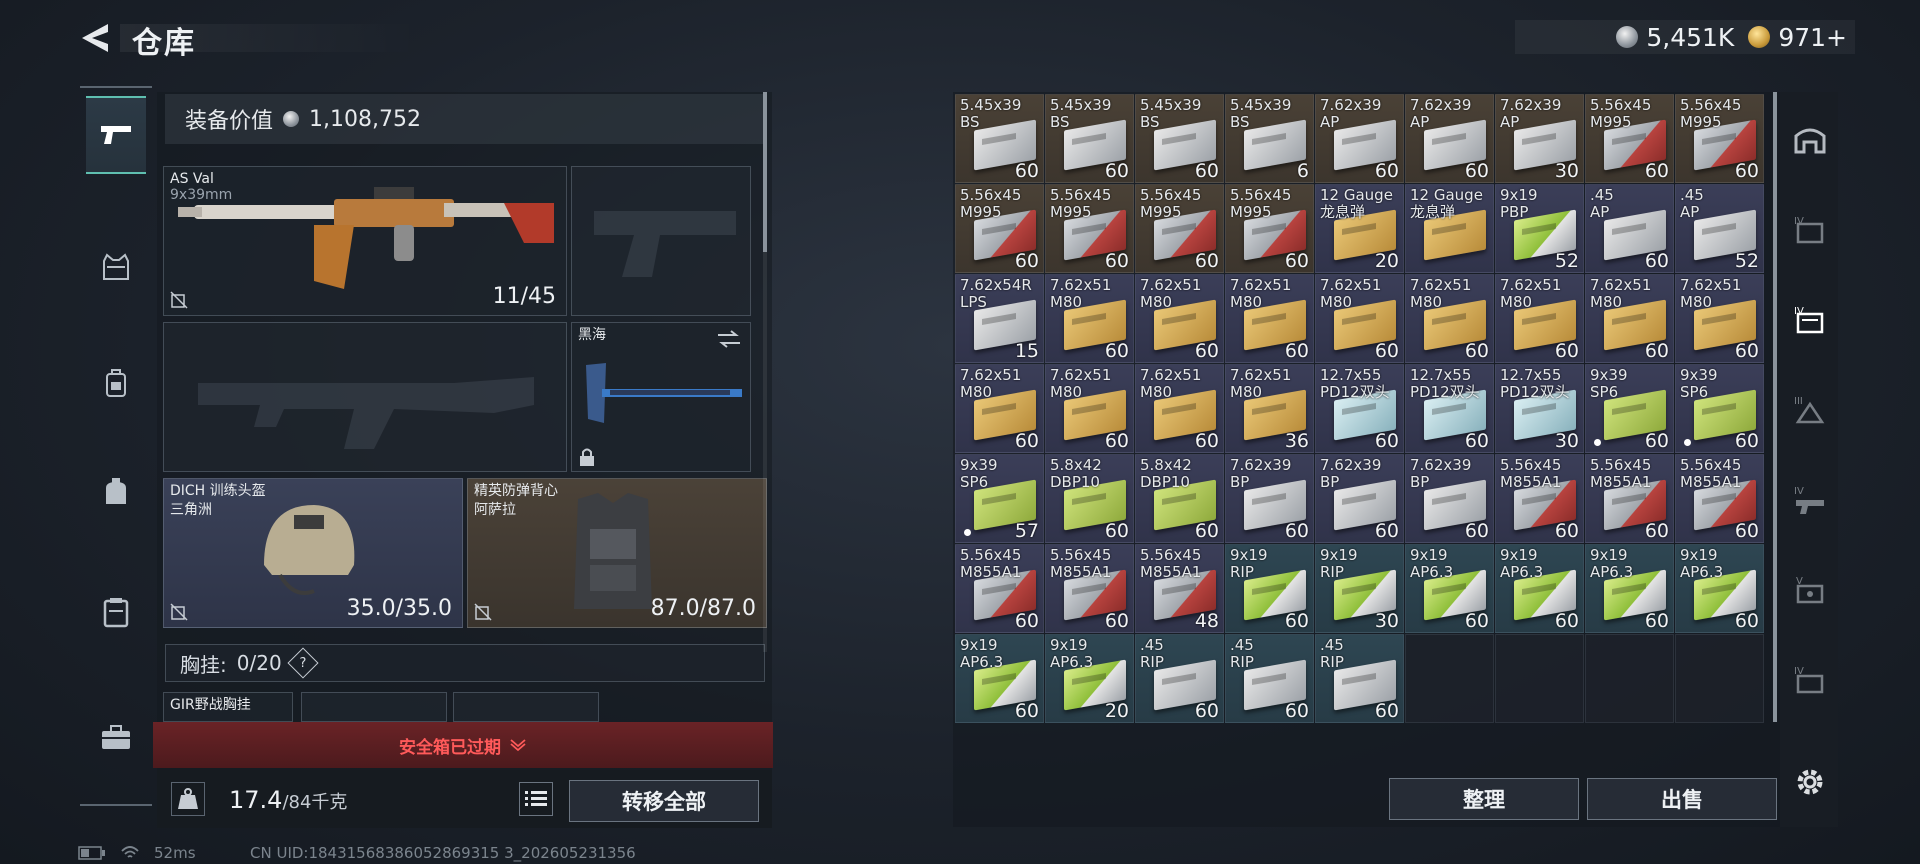  What do you see at coordinates (765, 372) in the screenshot?
I see `loadout-scrollbar` at bounding box center [765, 372].